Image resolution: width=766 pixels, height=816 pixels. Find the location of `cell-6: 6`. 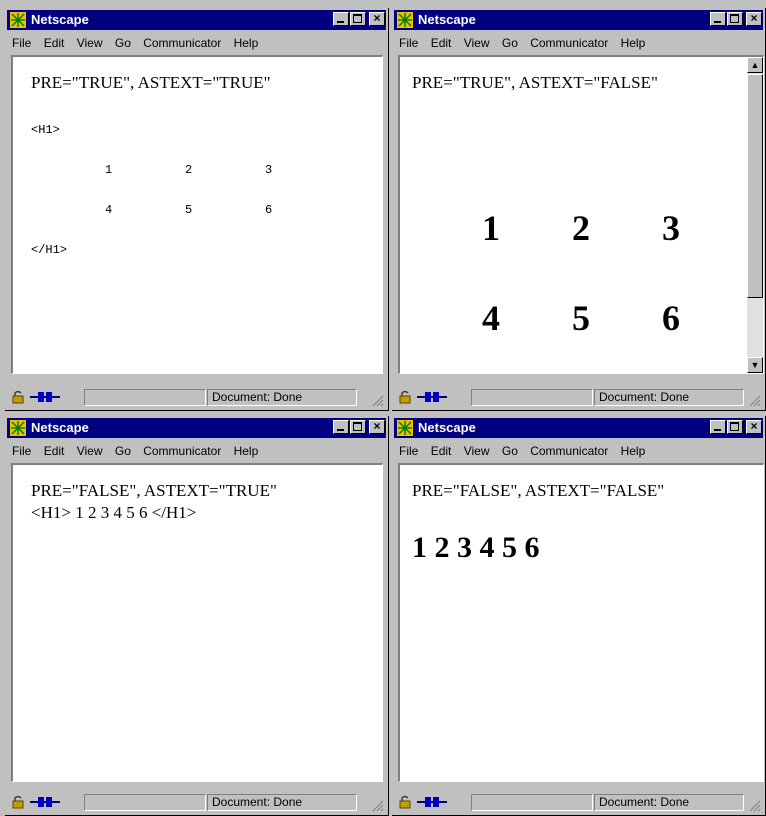

cell-6: 6 is located at coordinates (269, 210).